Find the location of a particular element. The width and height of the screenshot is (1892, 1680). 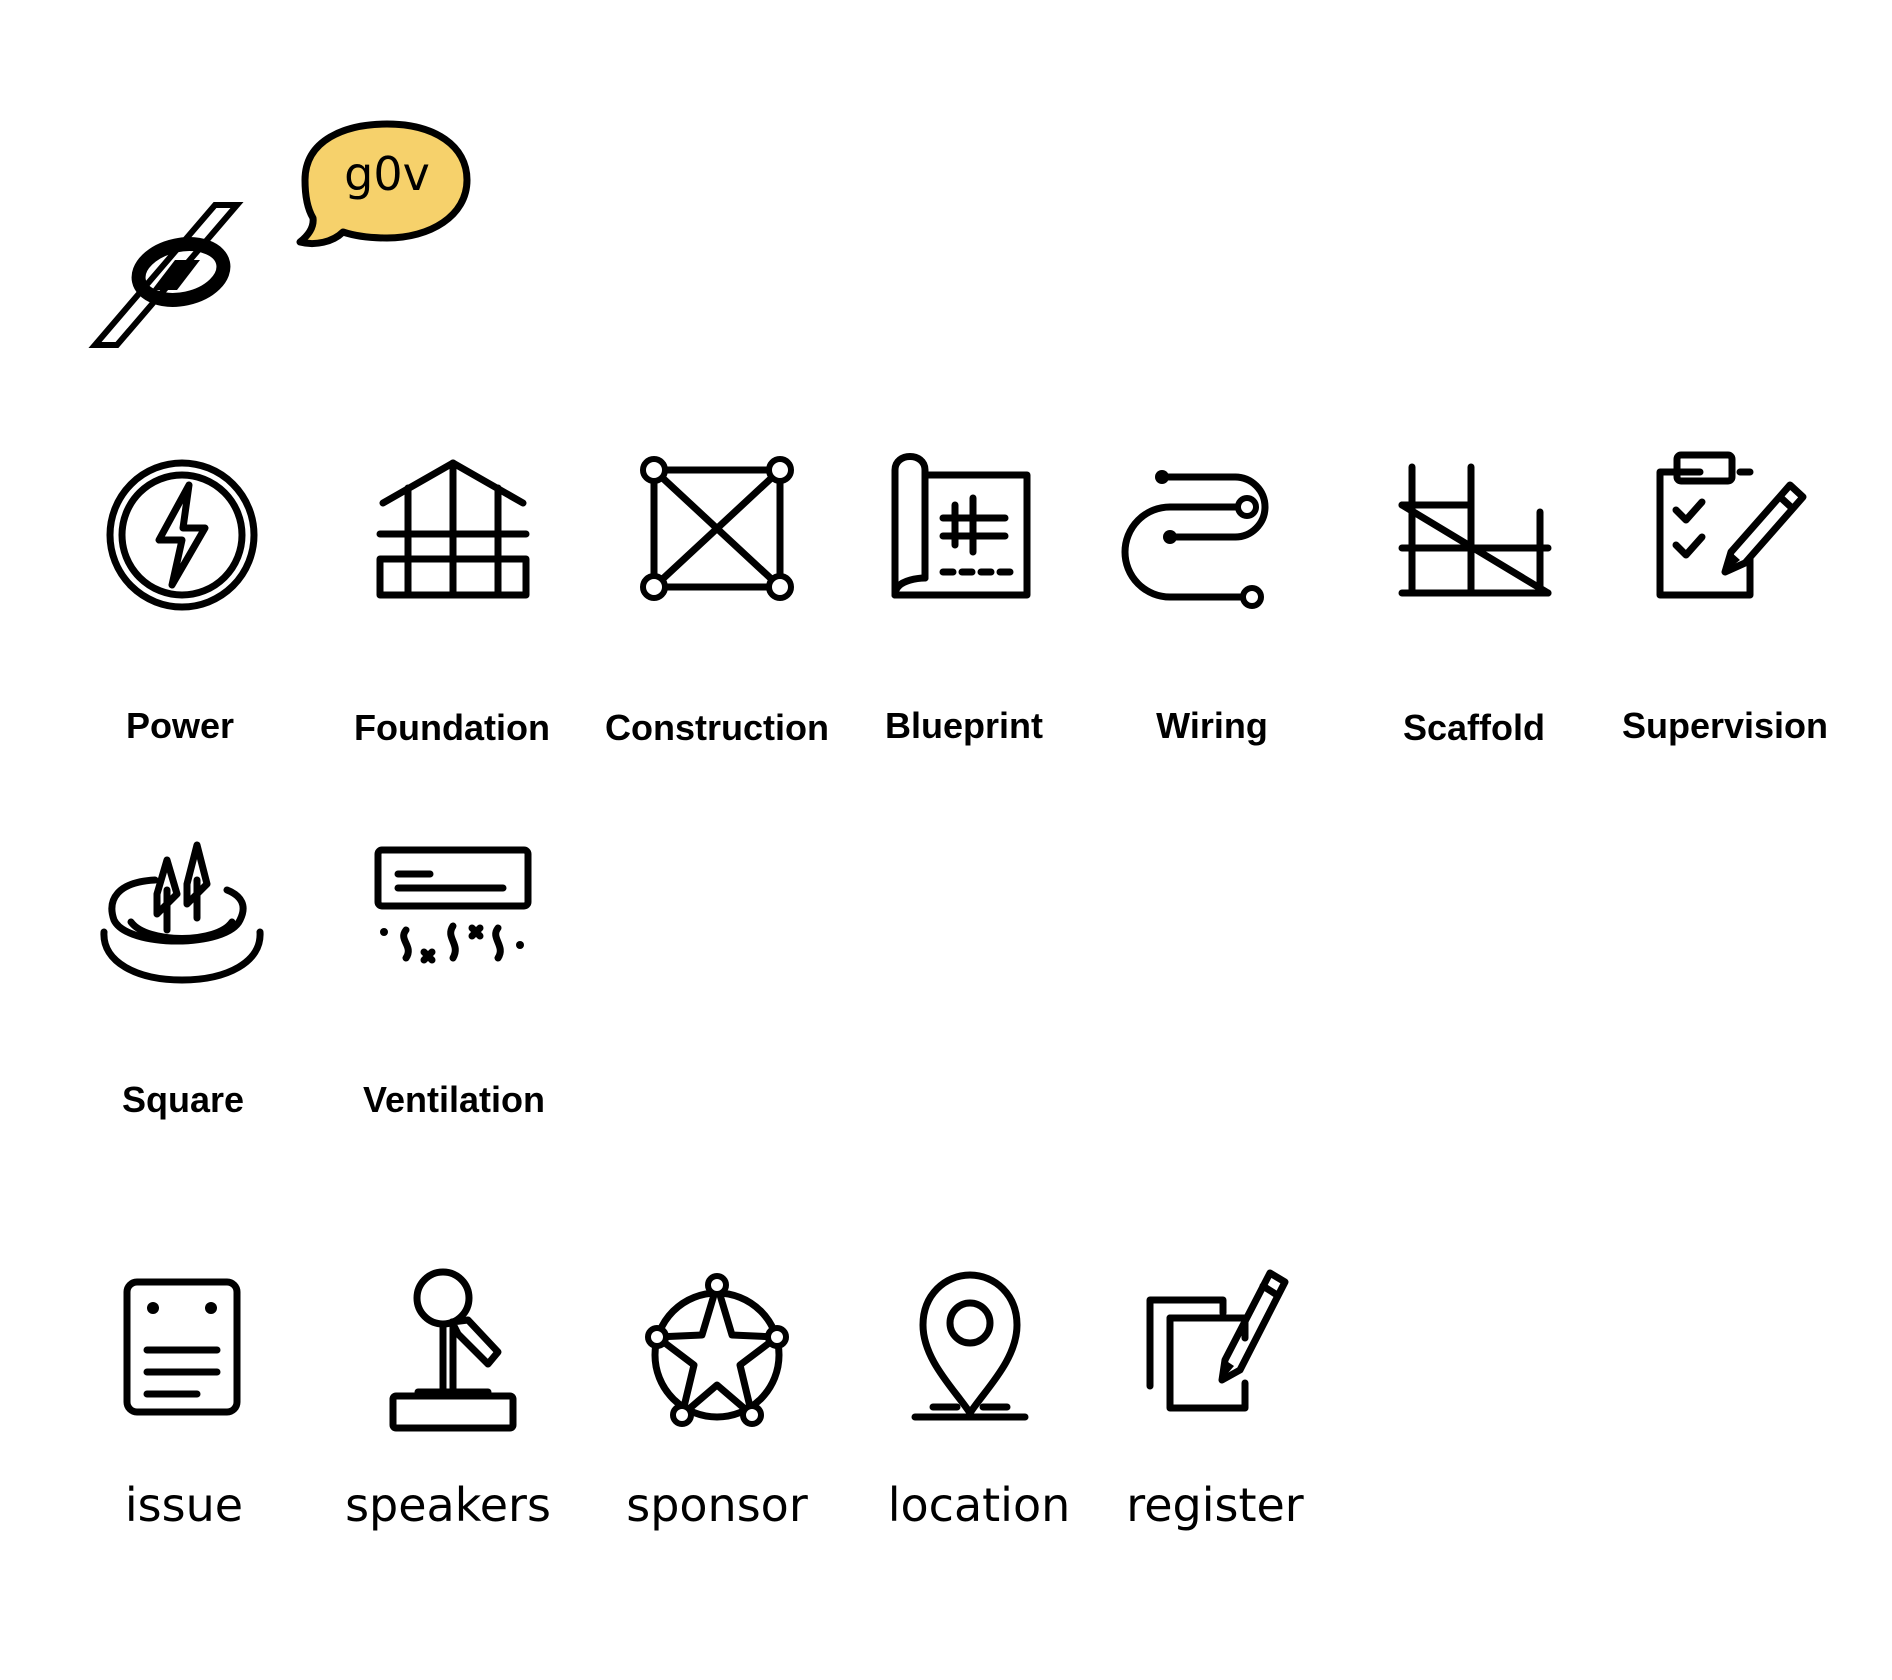

scaffold-icon is located at coordinates (1475, 535).